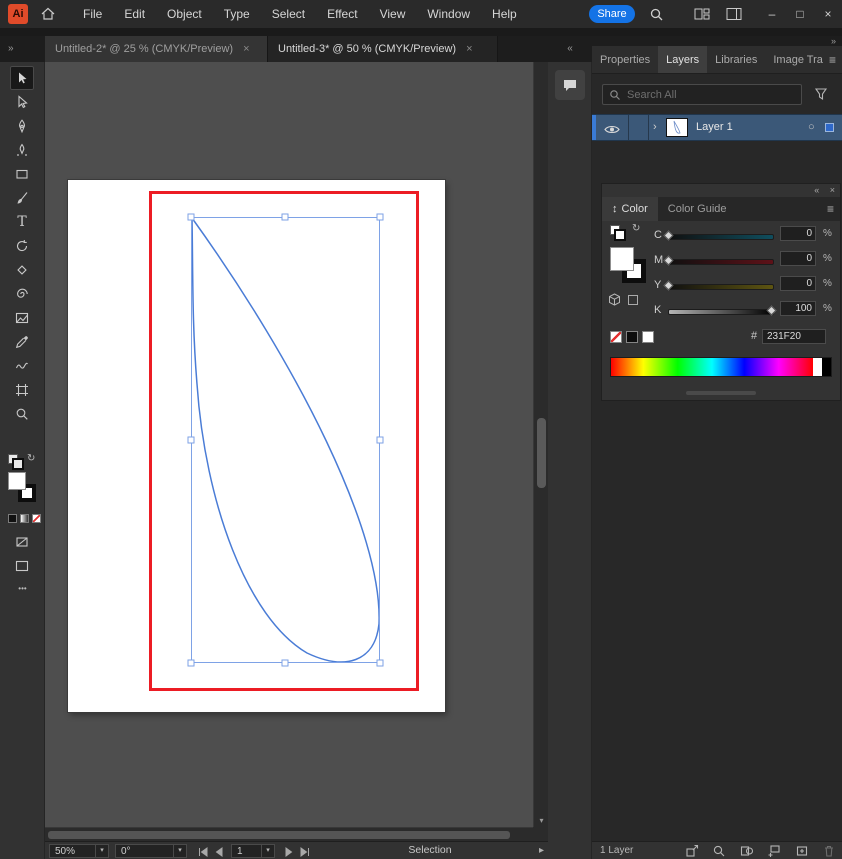  What do you see at coordinates (383, 49) in the screenshot?
I see `document-tab-untitled-3: Untitled-3* @ 50 % (CMYK/Preview) ×` at bounding box center [383, 49].